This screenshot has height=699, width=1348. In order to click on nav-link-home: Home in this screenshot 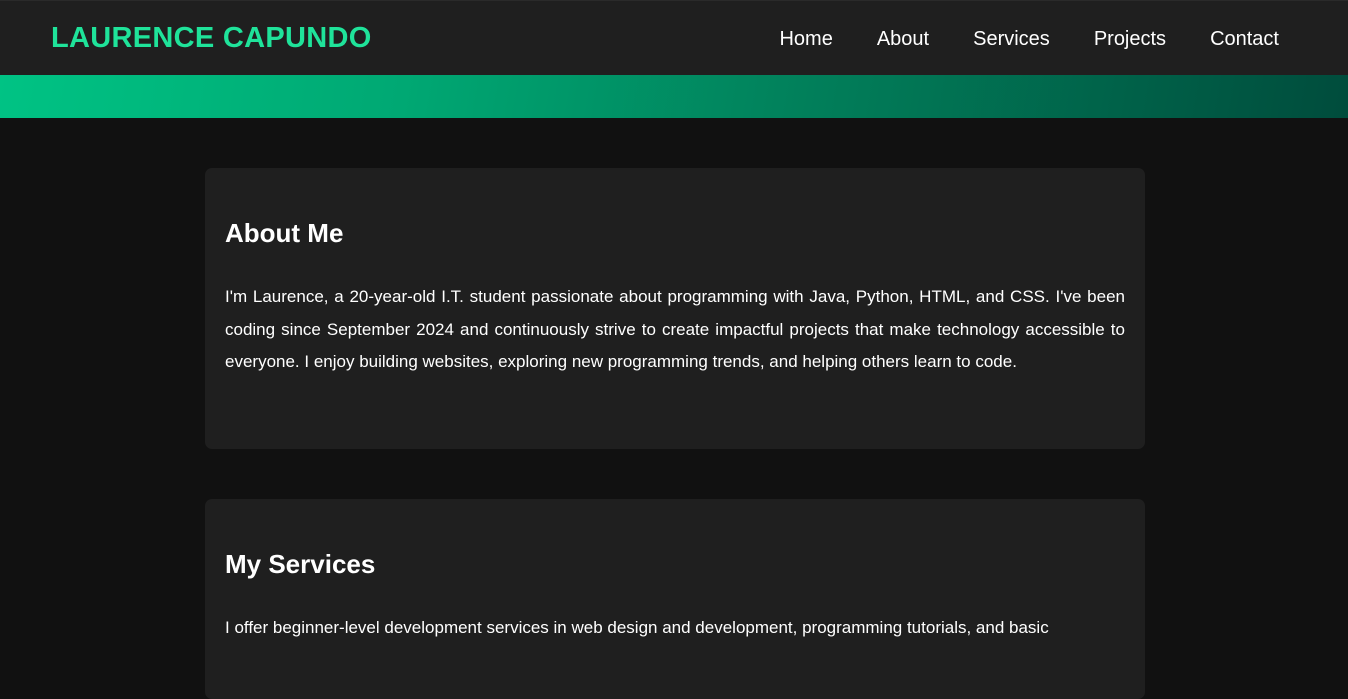, I will do `click(805, 39)`.